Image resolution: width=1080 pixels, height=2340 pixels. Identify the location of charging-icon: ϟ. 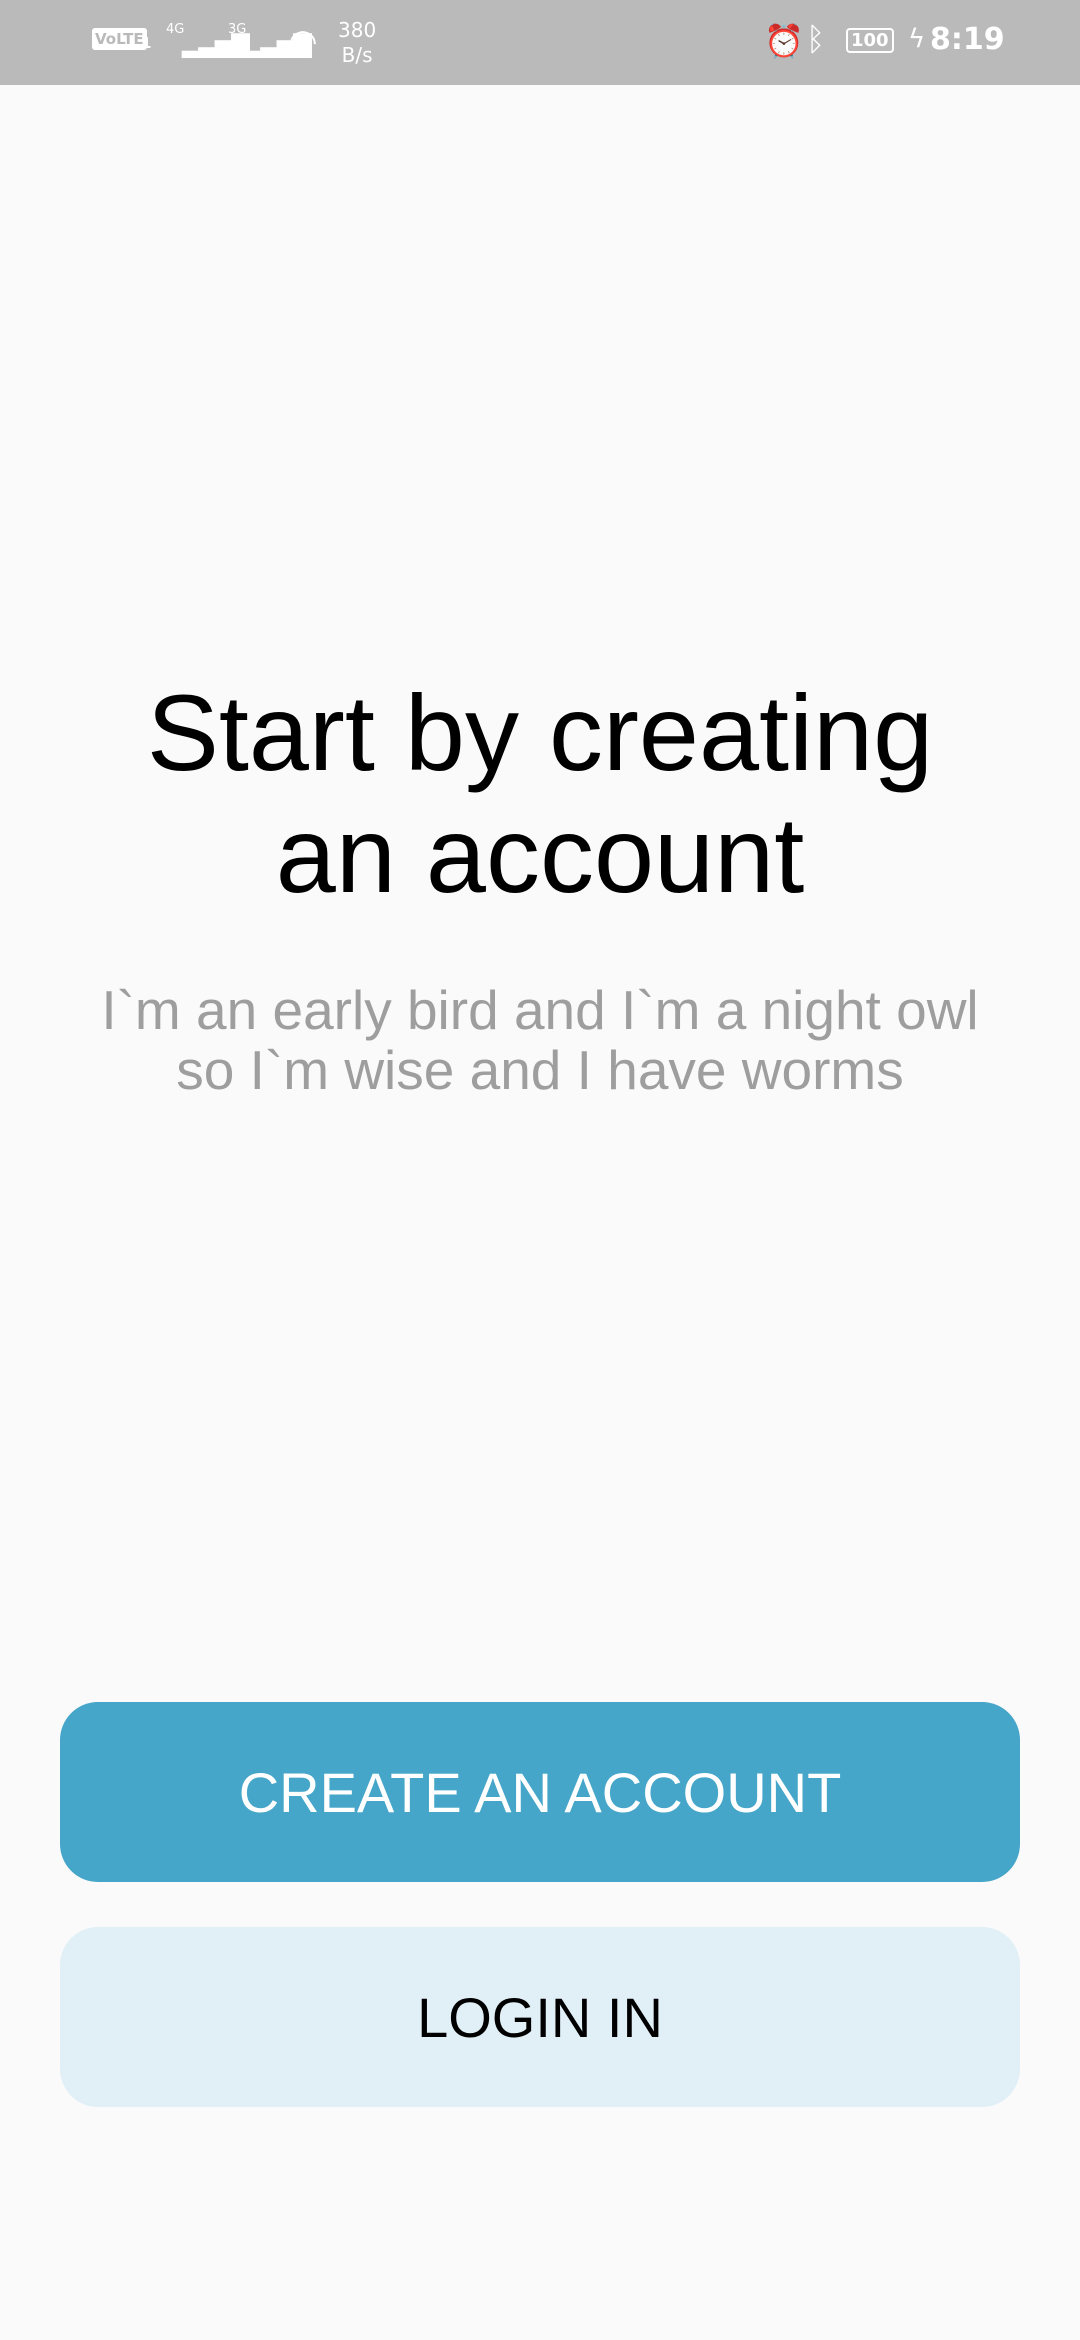
(917, 39).